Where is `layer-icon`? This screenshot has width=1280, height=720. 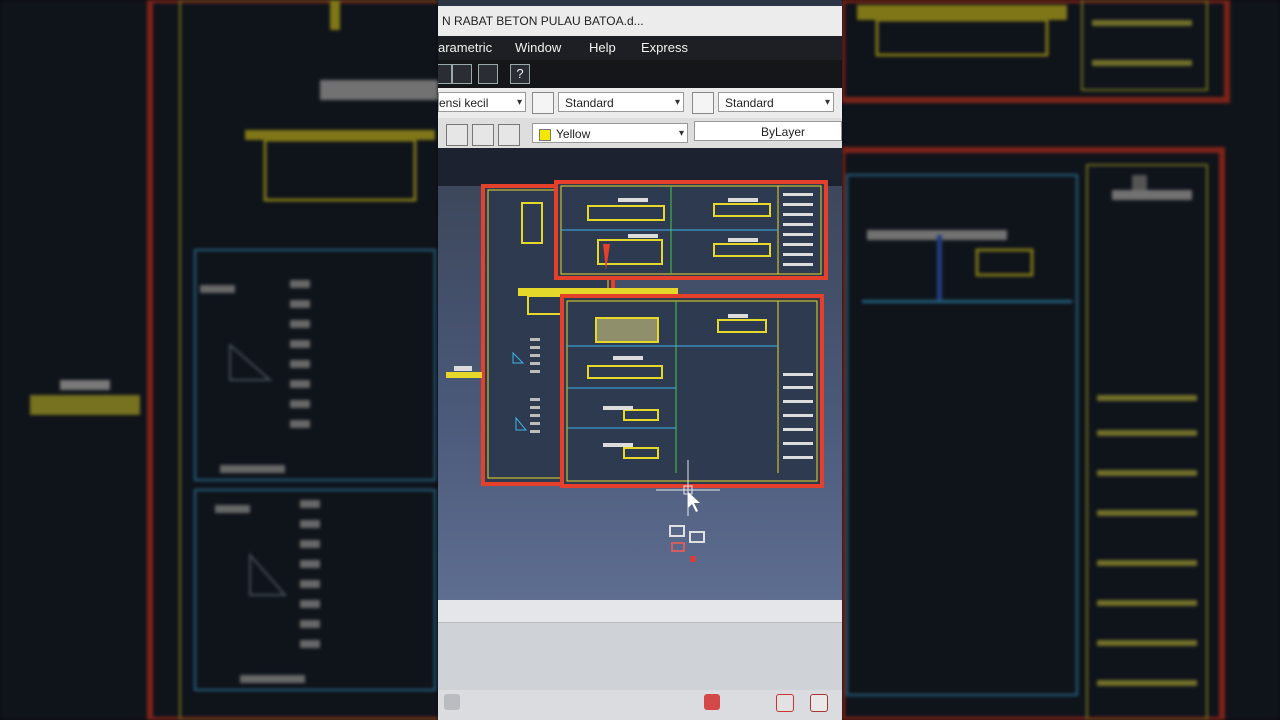 layer-icon is located at coordinates (462, 74).